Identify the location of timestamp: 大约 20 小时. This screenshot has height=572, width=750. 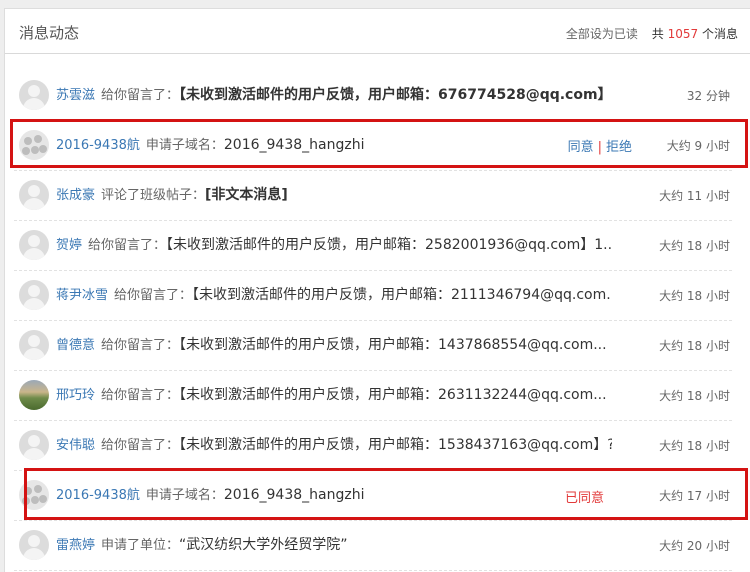
(694, 546).